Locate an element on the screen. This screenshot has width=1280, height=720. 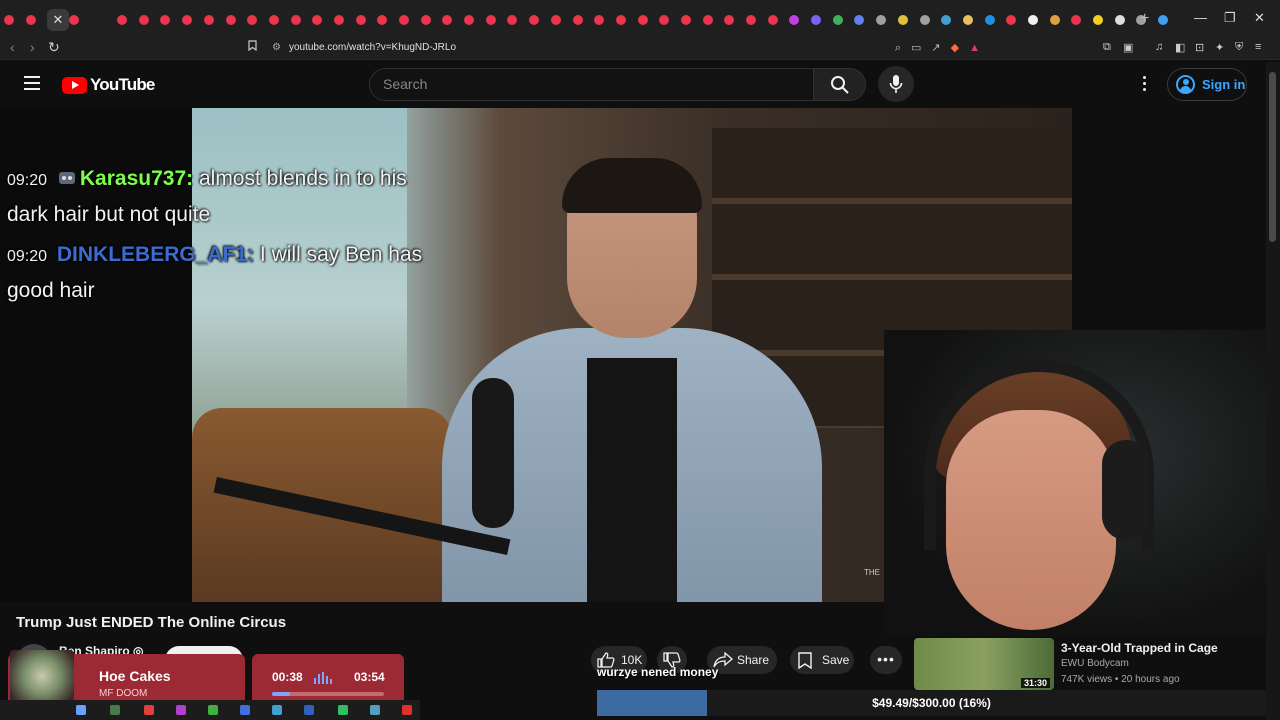
sign-in-button: Sign in is located at coordinates (1207, 84).